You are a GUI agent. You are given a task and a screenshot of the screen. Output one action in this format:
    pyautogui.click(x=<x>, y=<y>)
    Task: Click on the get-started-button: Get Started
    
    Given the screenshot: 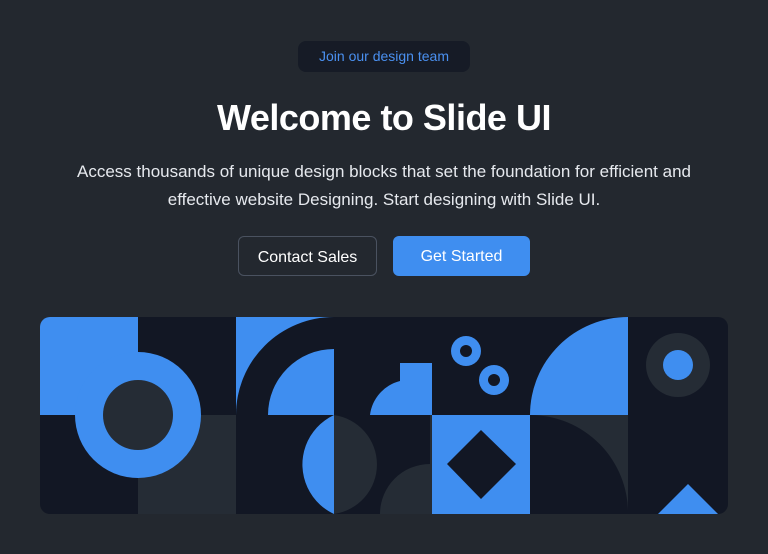 What is the action you would take?
    pyautogui.click(x=461, y=256)
    